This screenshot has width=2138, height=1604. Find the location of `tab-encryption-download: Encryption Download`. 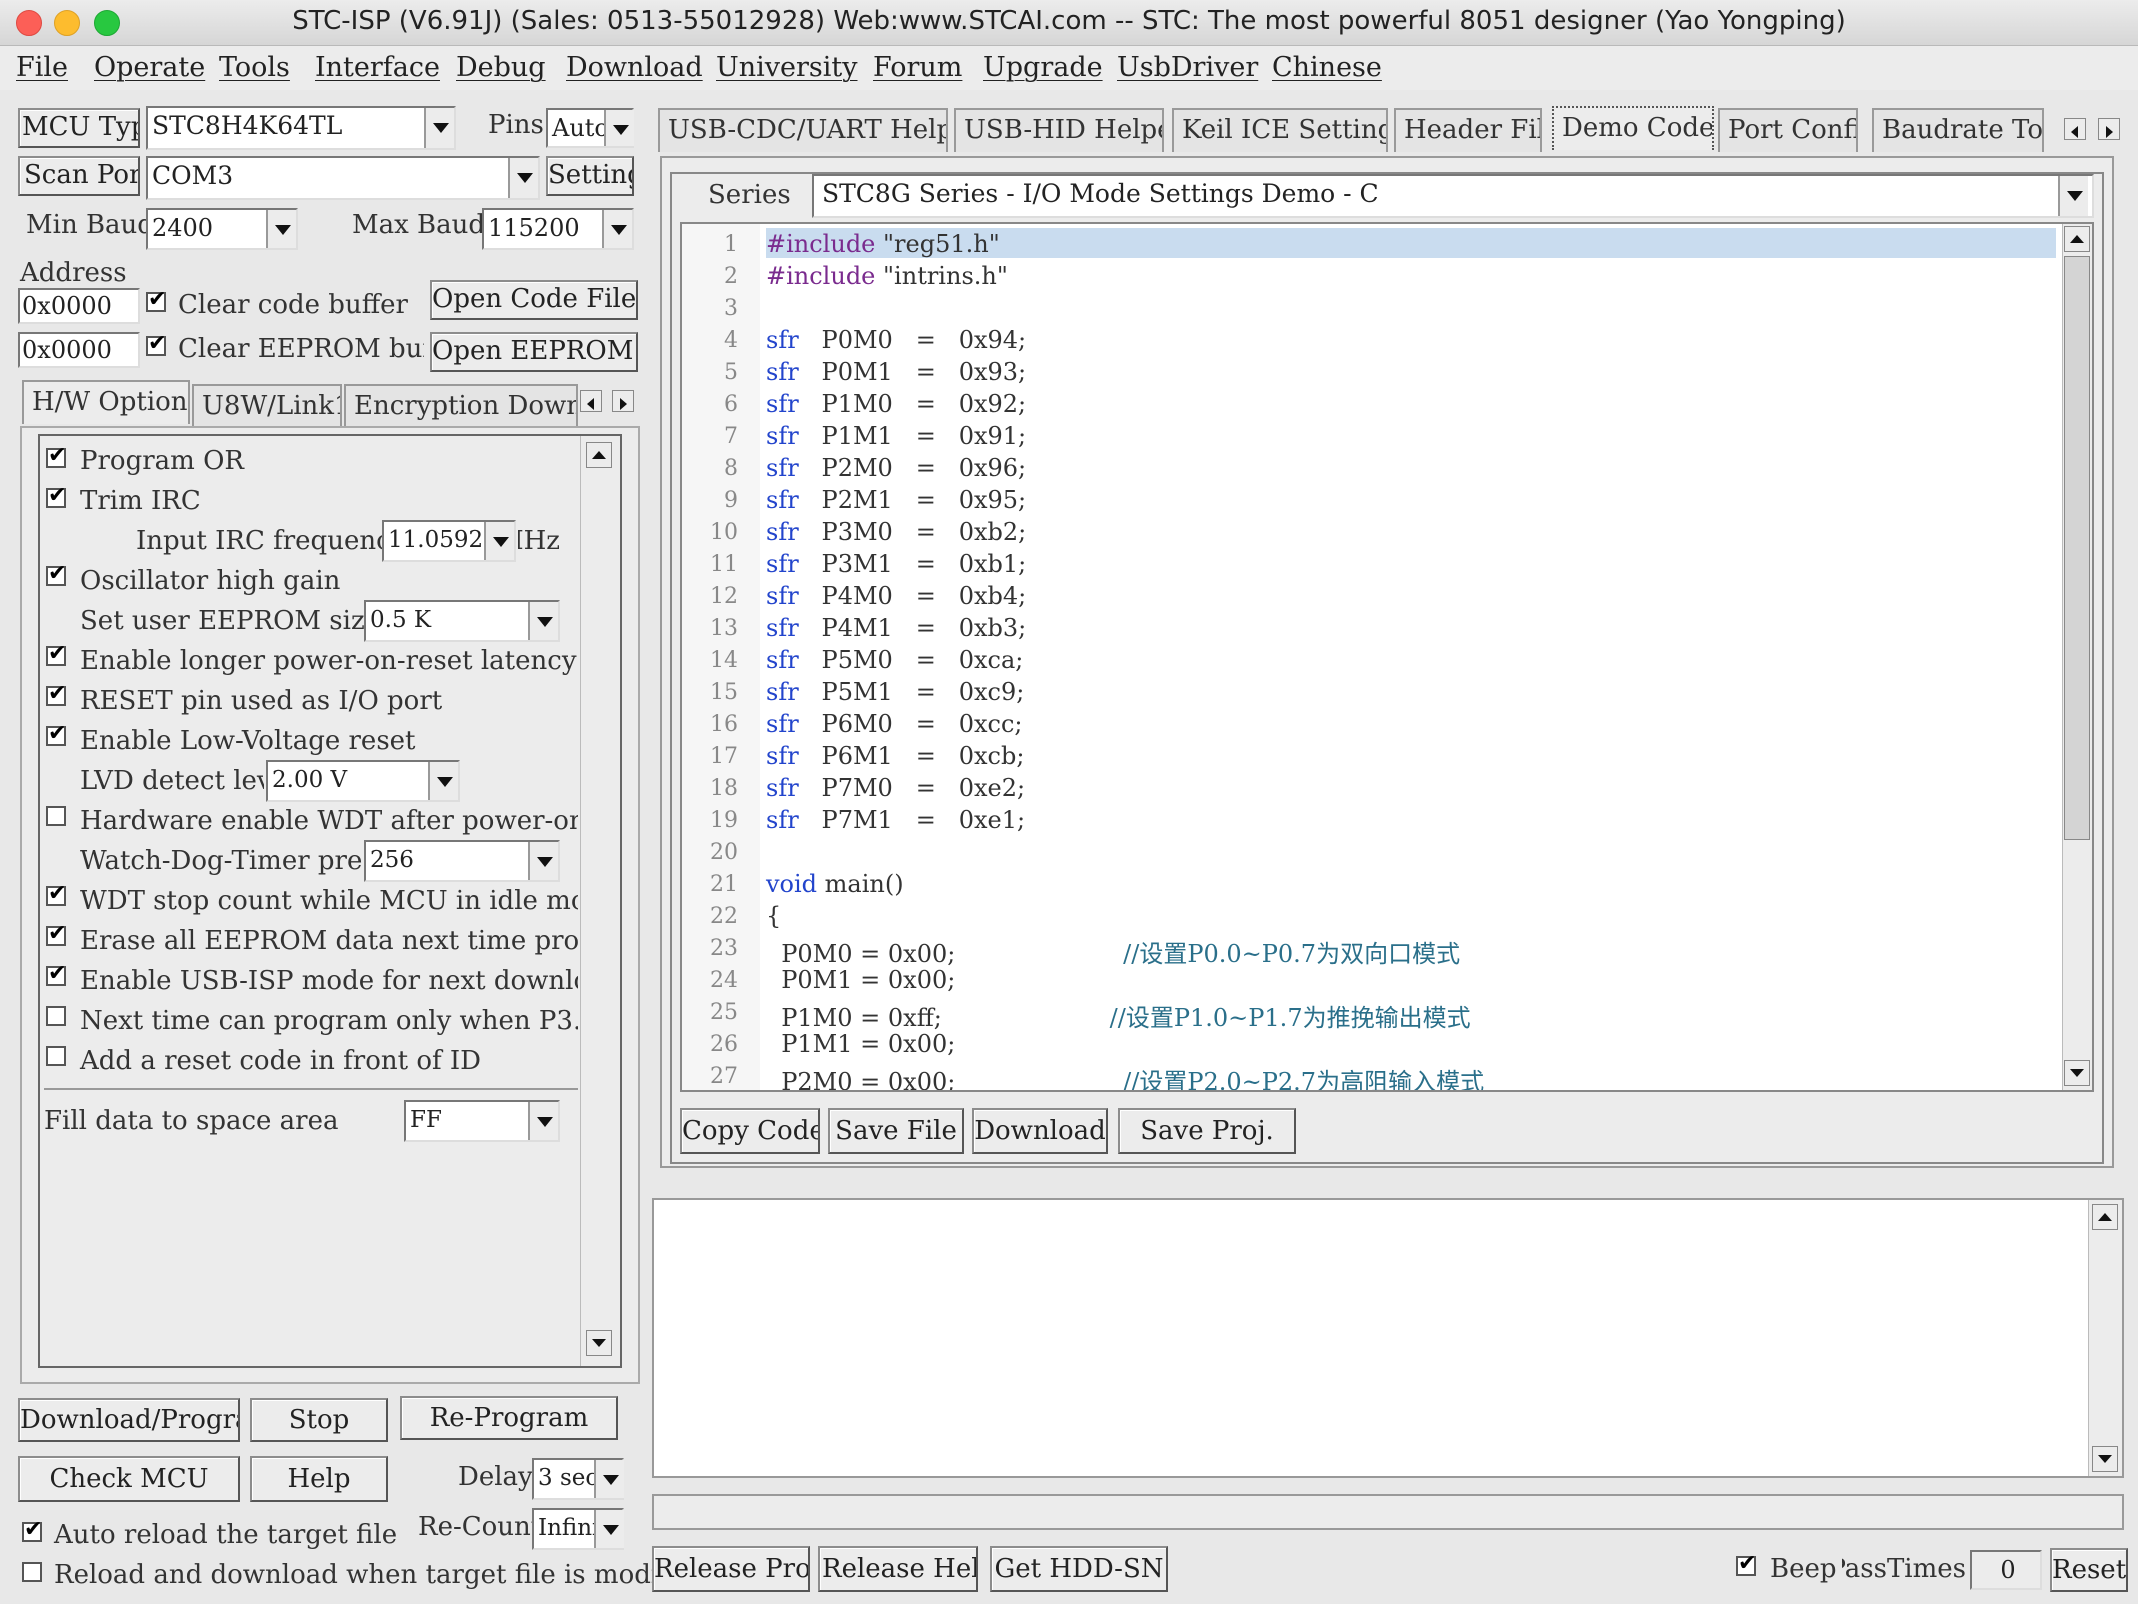

tab-encryption-download: Encryption Download is located at coordinates (461, 406).